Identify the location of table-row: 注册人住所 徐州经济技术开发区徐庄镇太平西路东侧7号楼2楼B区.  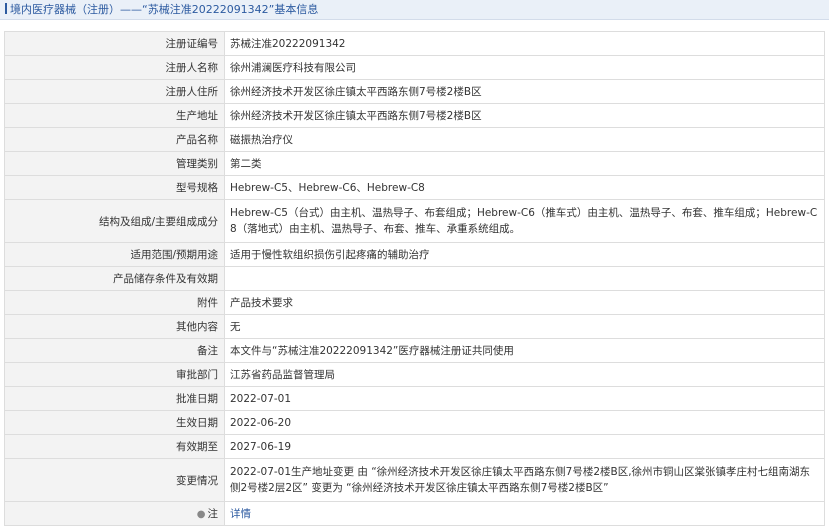
(414, 91).